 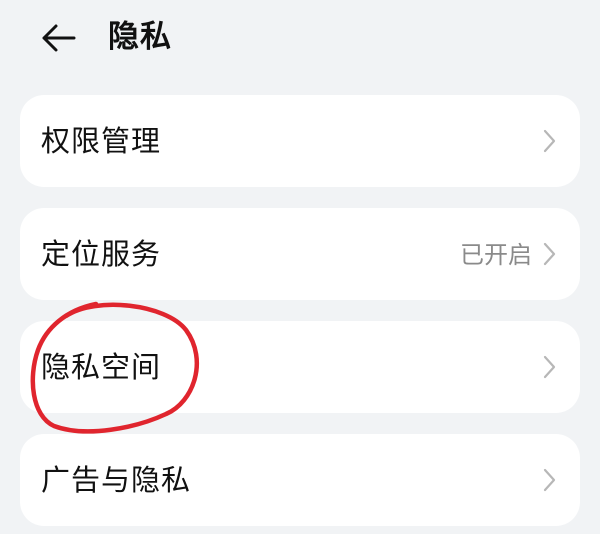 What do you see at coordinates (116, 480) in the screenshot?
I see `item-label: 广告与隐私` at bounding box center [116, 480].